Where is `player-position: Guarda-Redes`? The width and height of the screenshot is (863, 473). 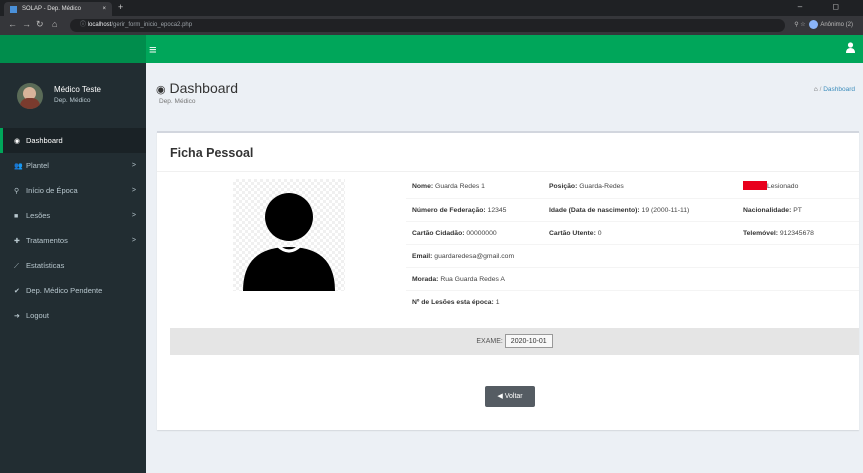
player-position: Guarda-Redes is located at coordinates (601, 186).